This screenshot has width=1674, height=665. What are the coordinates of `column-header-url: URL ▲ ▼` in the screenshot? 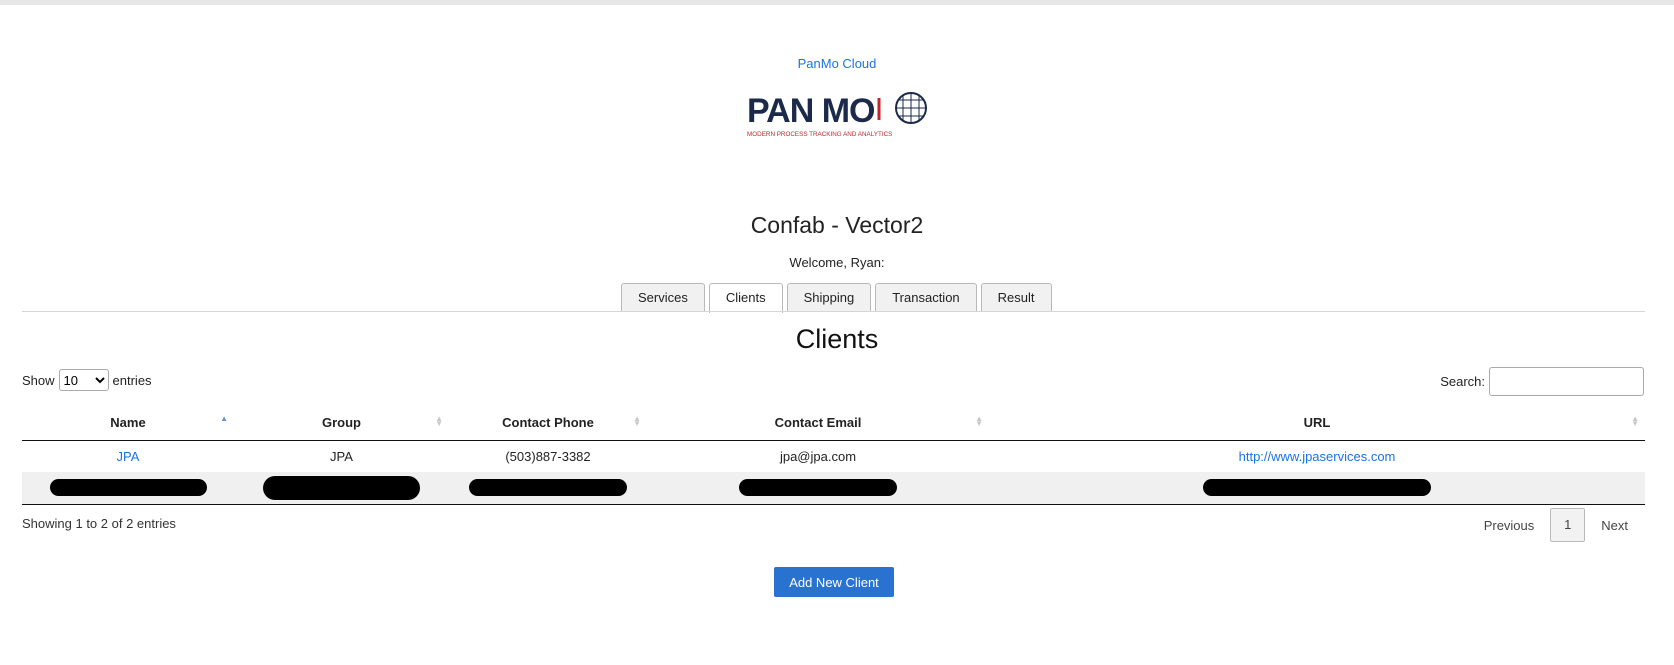 It's located at (1317, 423).